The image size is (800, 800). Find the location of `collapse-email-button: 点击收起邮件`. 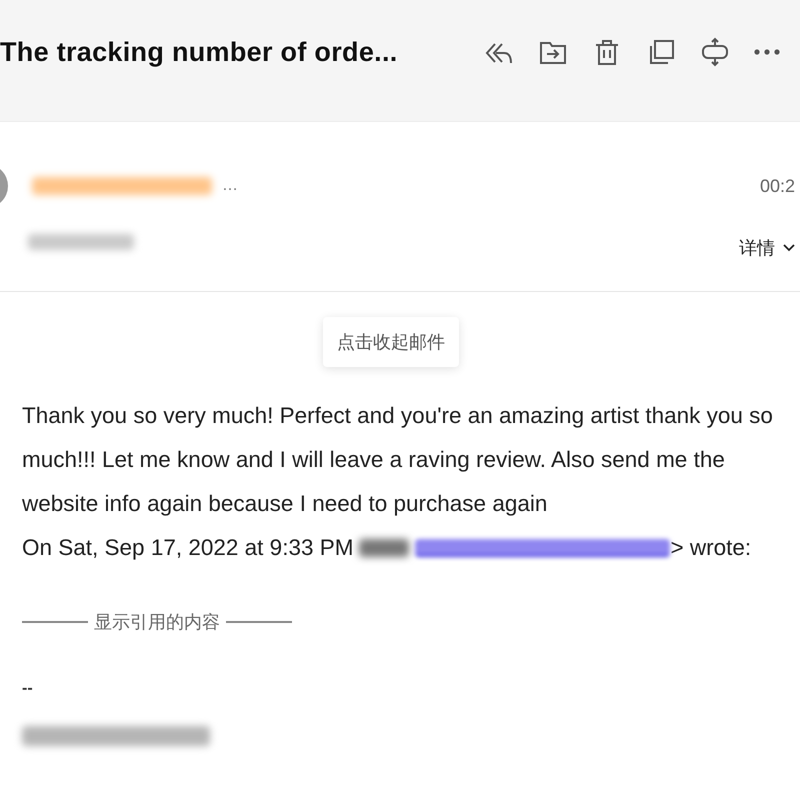

collapse-email-button: 点击收起邮件 is located at coordinates (391, 342).